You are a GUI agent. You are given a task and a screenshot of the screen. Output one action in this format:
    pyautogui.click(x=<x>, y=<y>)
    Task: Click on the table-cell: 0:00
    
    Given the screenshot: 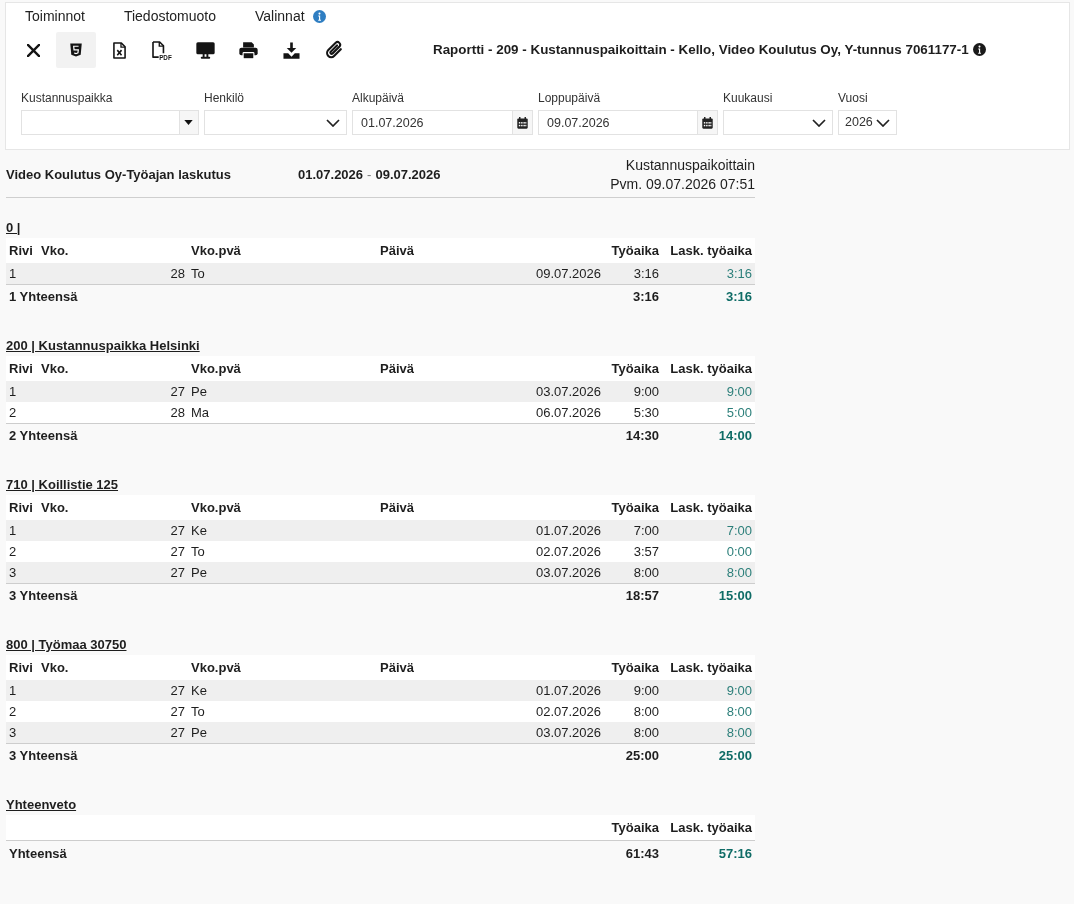 What is the action you would take?
    pyautogui.click(x=708, y=551)
    